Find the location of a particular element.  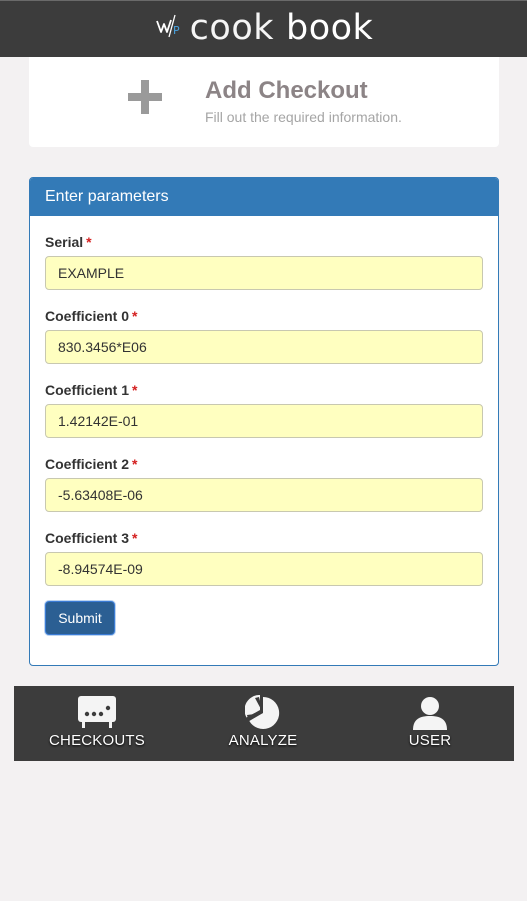

coefficient-0-input is located at coordinates (264, 347).